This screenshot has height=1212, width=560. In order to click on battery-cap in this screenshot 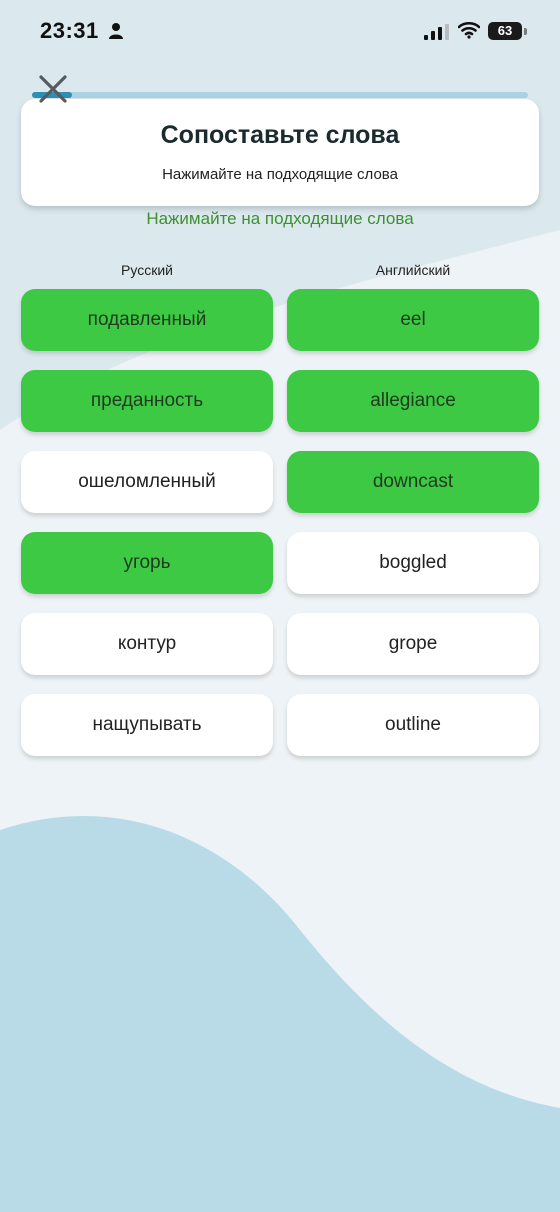, I will do `click(525, 31)`.